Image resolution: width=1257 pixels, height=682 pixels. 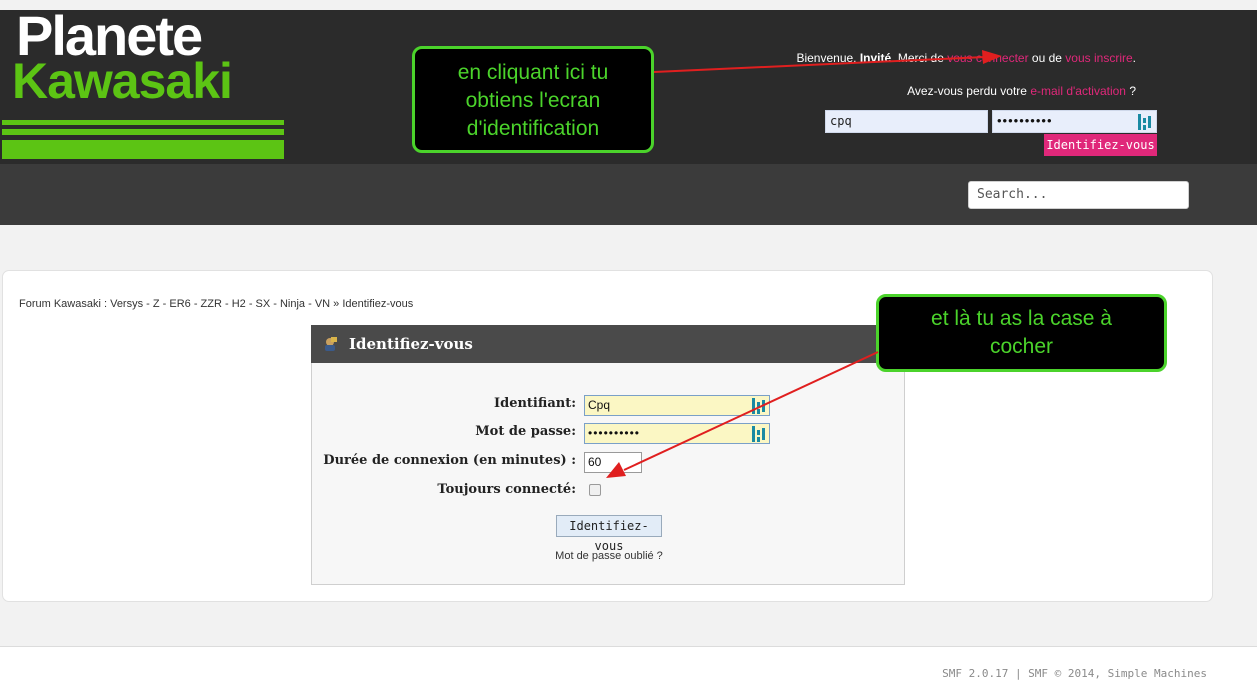 What do you see at coordinates (506, 489) in the screenshot?
I see `always-connected-label: Toujours connecté:` at bounding box center [506, 489].